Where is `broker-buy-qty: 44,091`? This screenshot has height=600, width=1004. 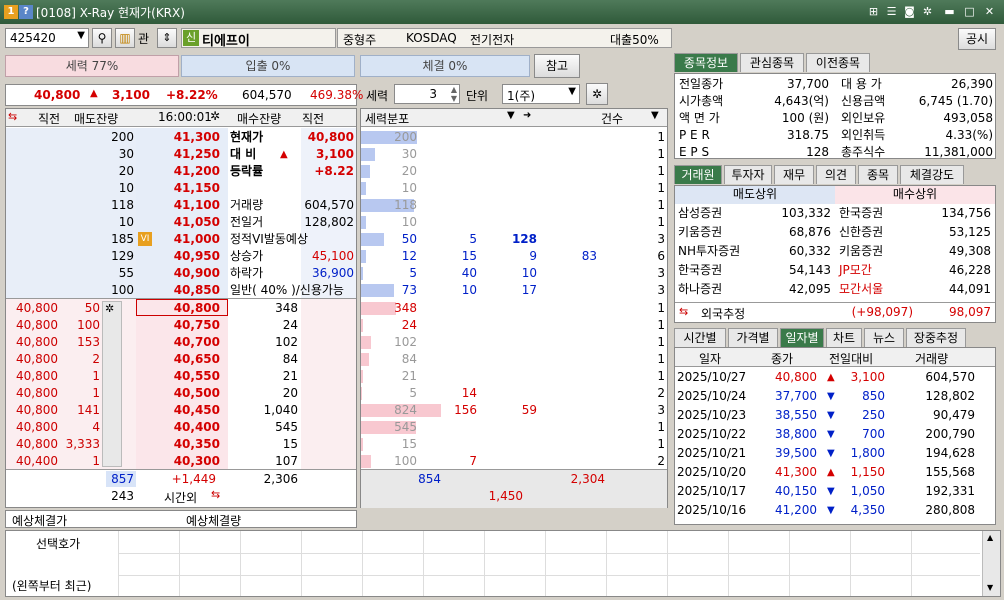
broker-buy-qty: 44,091 is located at coordinates (970, 289).